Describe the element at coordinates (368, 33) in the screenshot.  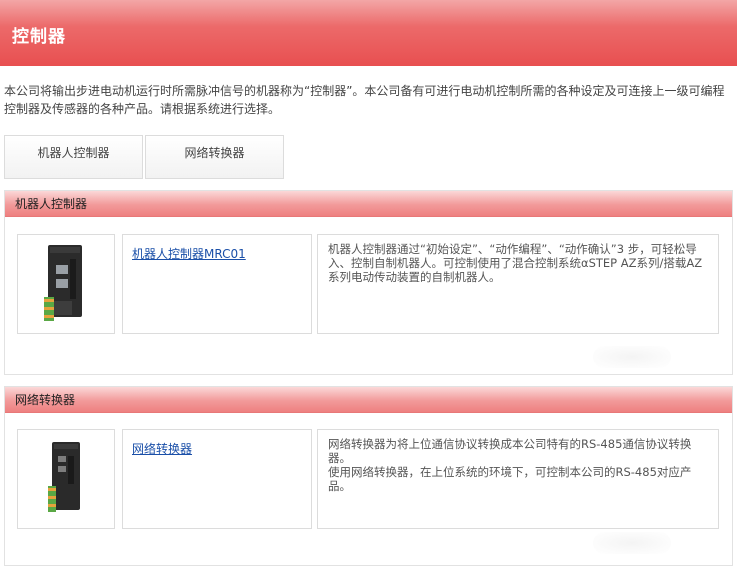
I see `page-header: 控制器` at that location.